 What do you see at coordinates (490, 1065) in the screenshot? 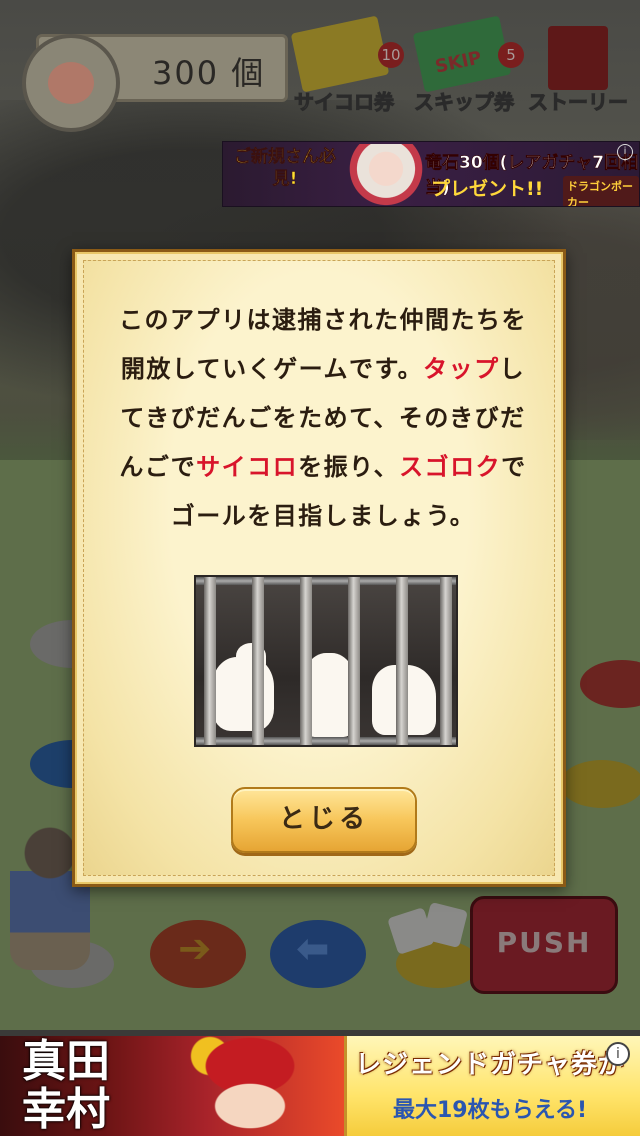
I see `ad-gacha-headline: レジェンドガチャ券が` at bounding box center [490, 1065].